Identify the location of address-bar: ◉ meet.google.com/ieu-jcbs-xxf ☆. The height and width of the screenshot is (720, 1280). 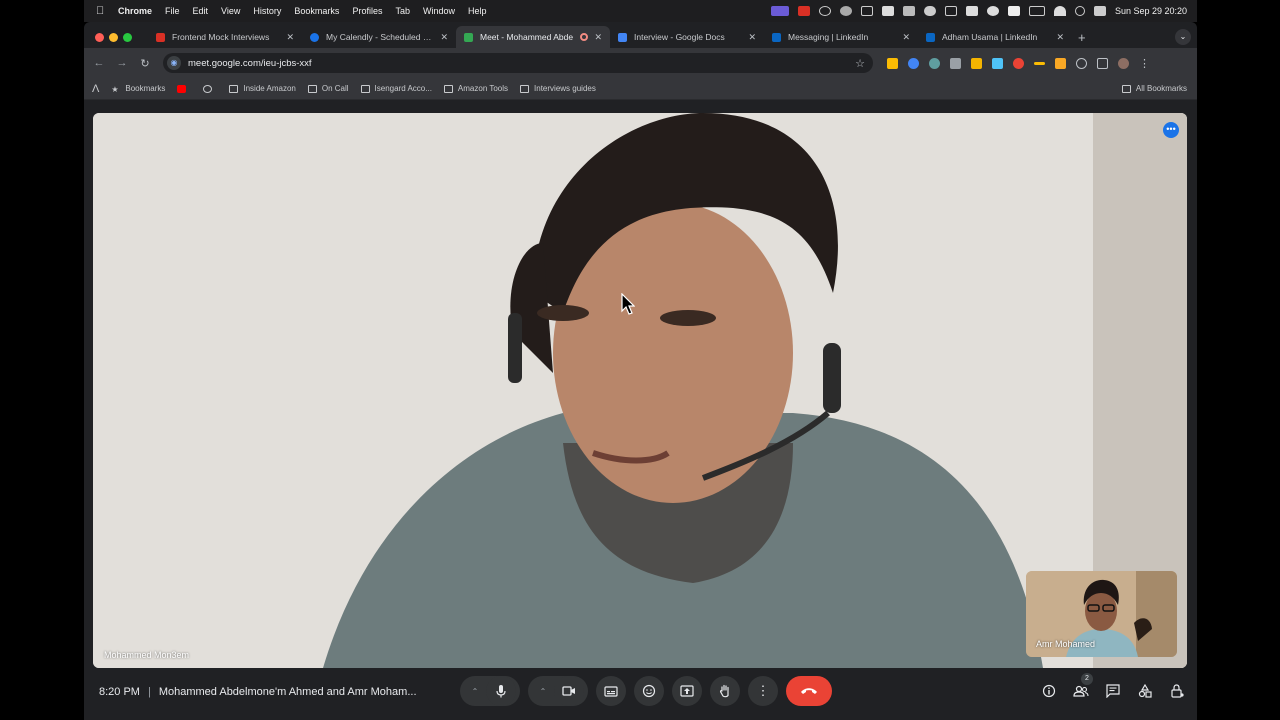
(518, 63).